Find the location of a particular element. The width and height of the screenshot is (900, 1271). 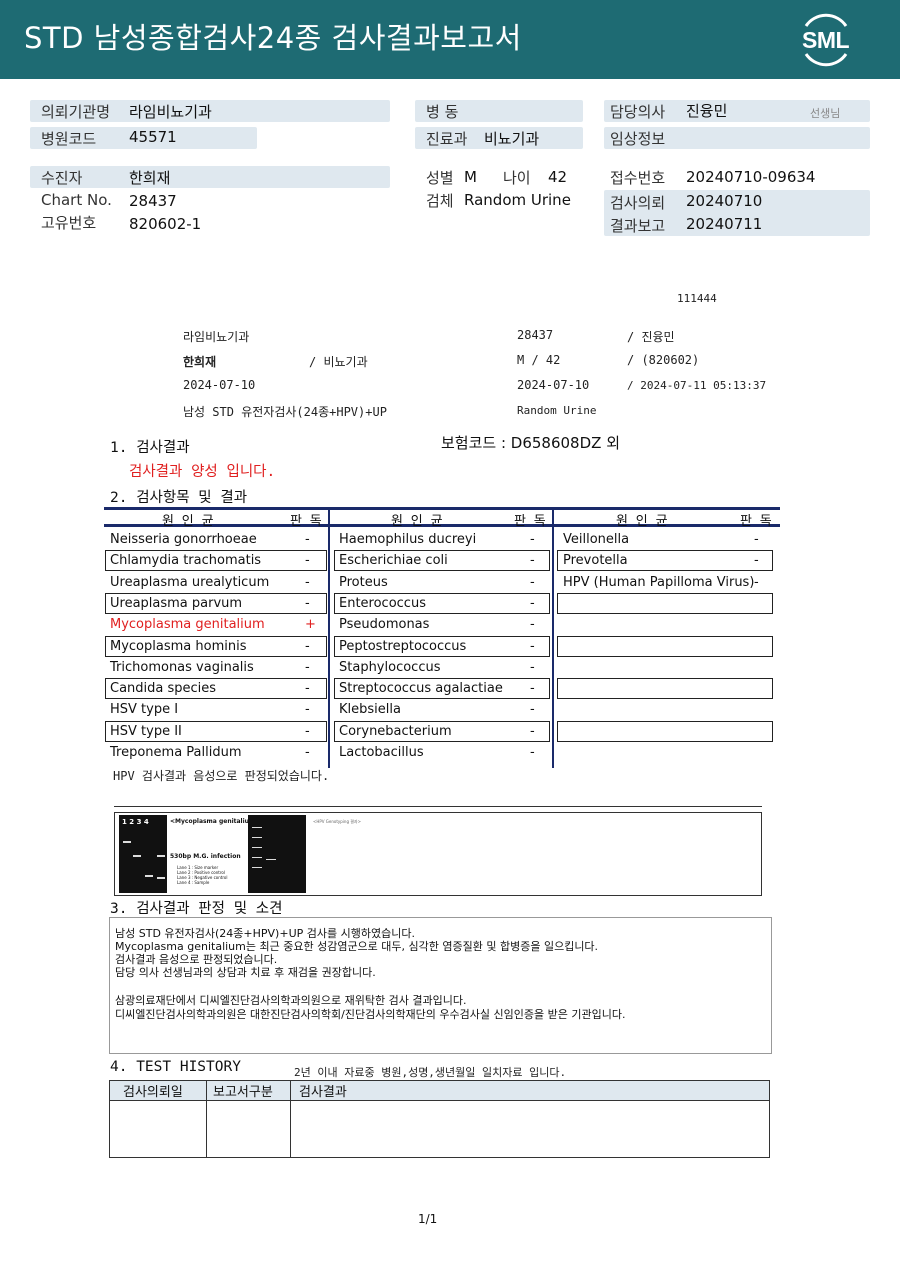

pathogen-name: Pseudomonas is located at coordinates (384, 625).